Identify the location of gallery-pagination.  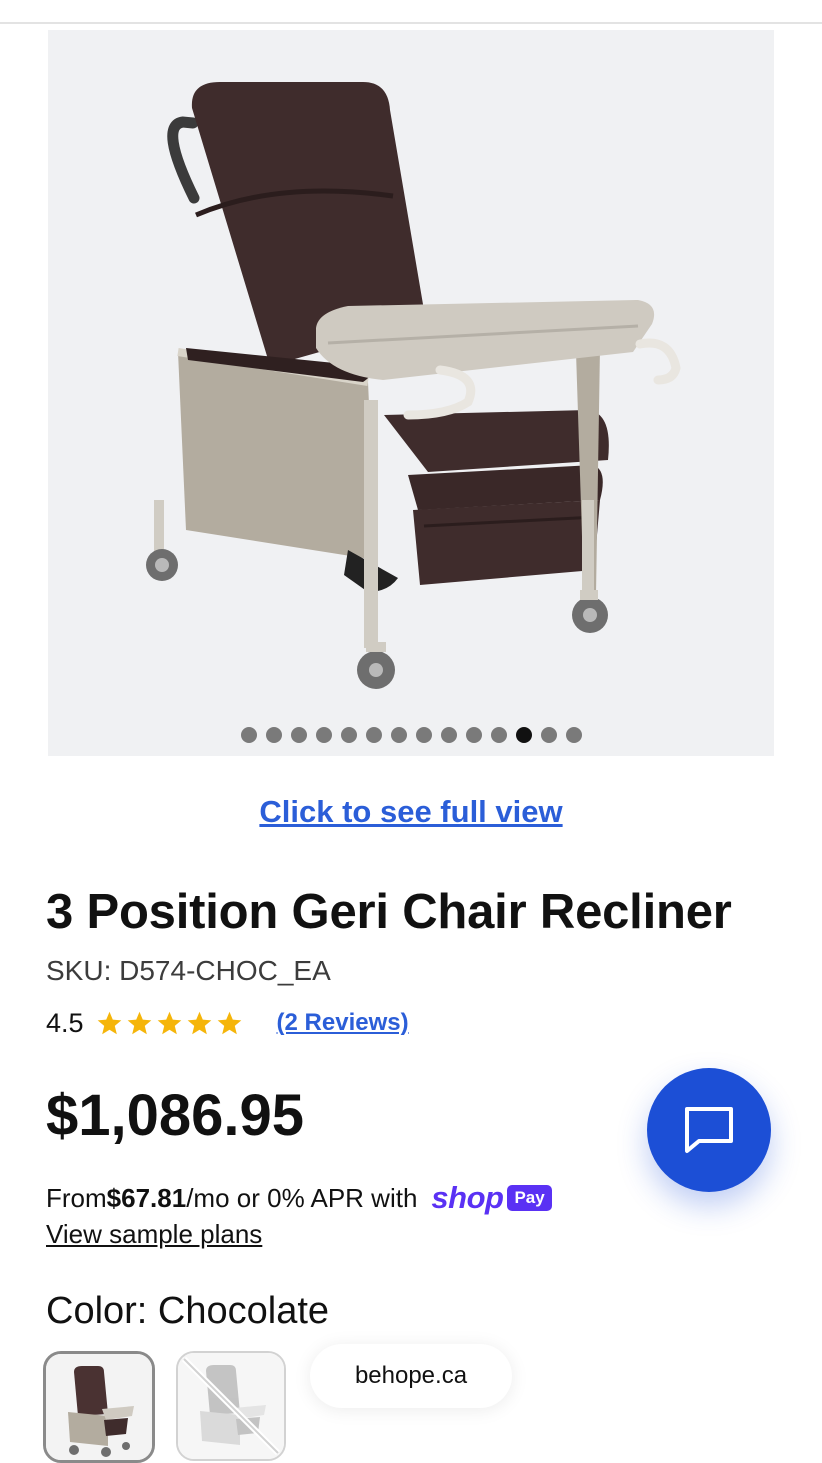
(411, 736).